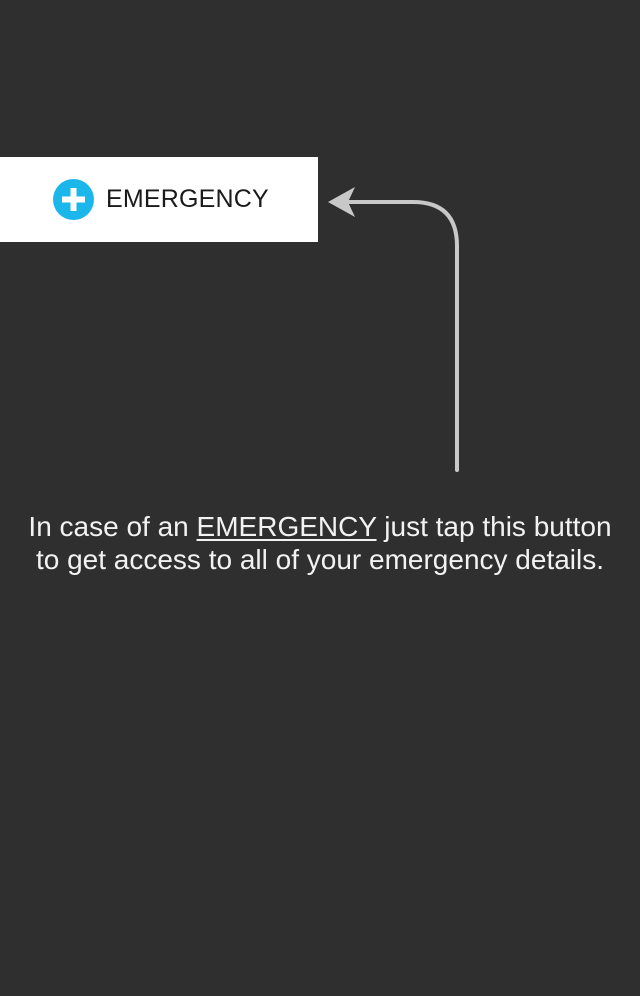 The width and height of the screenshot is (640, 996). I want to click on plus-circle-icon, so click(73, 199).